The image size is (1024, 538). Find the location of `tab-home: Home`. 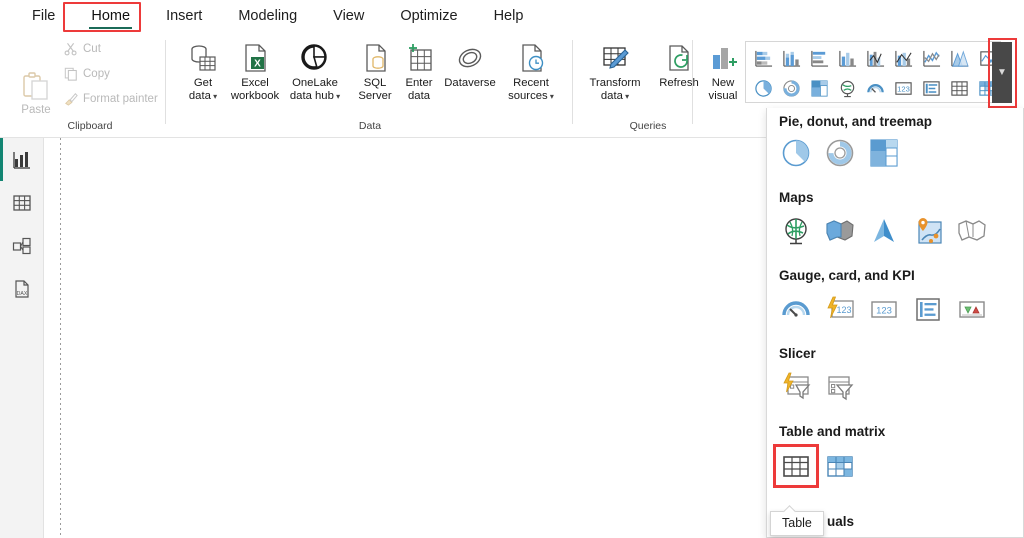

tab-home: Home is located at coordinates (110, 17).